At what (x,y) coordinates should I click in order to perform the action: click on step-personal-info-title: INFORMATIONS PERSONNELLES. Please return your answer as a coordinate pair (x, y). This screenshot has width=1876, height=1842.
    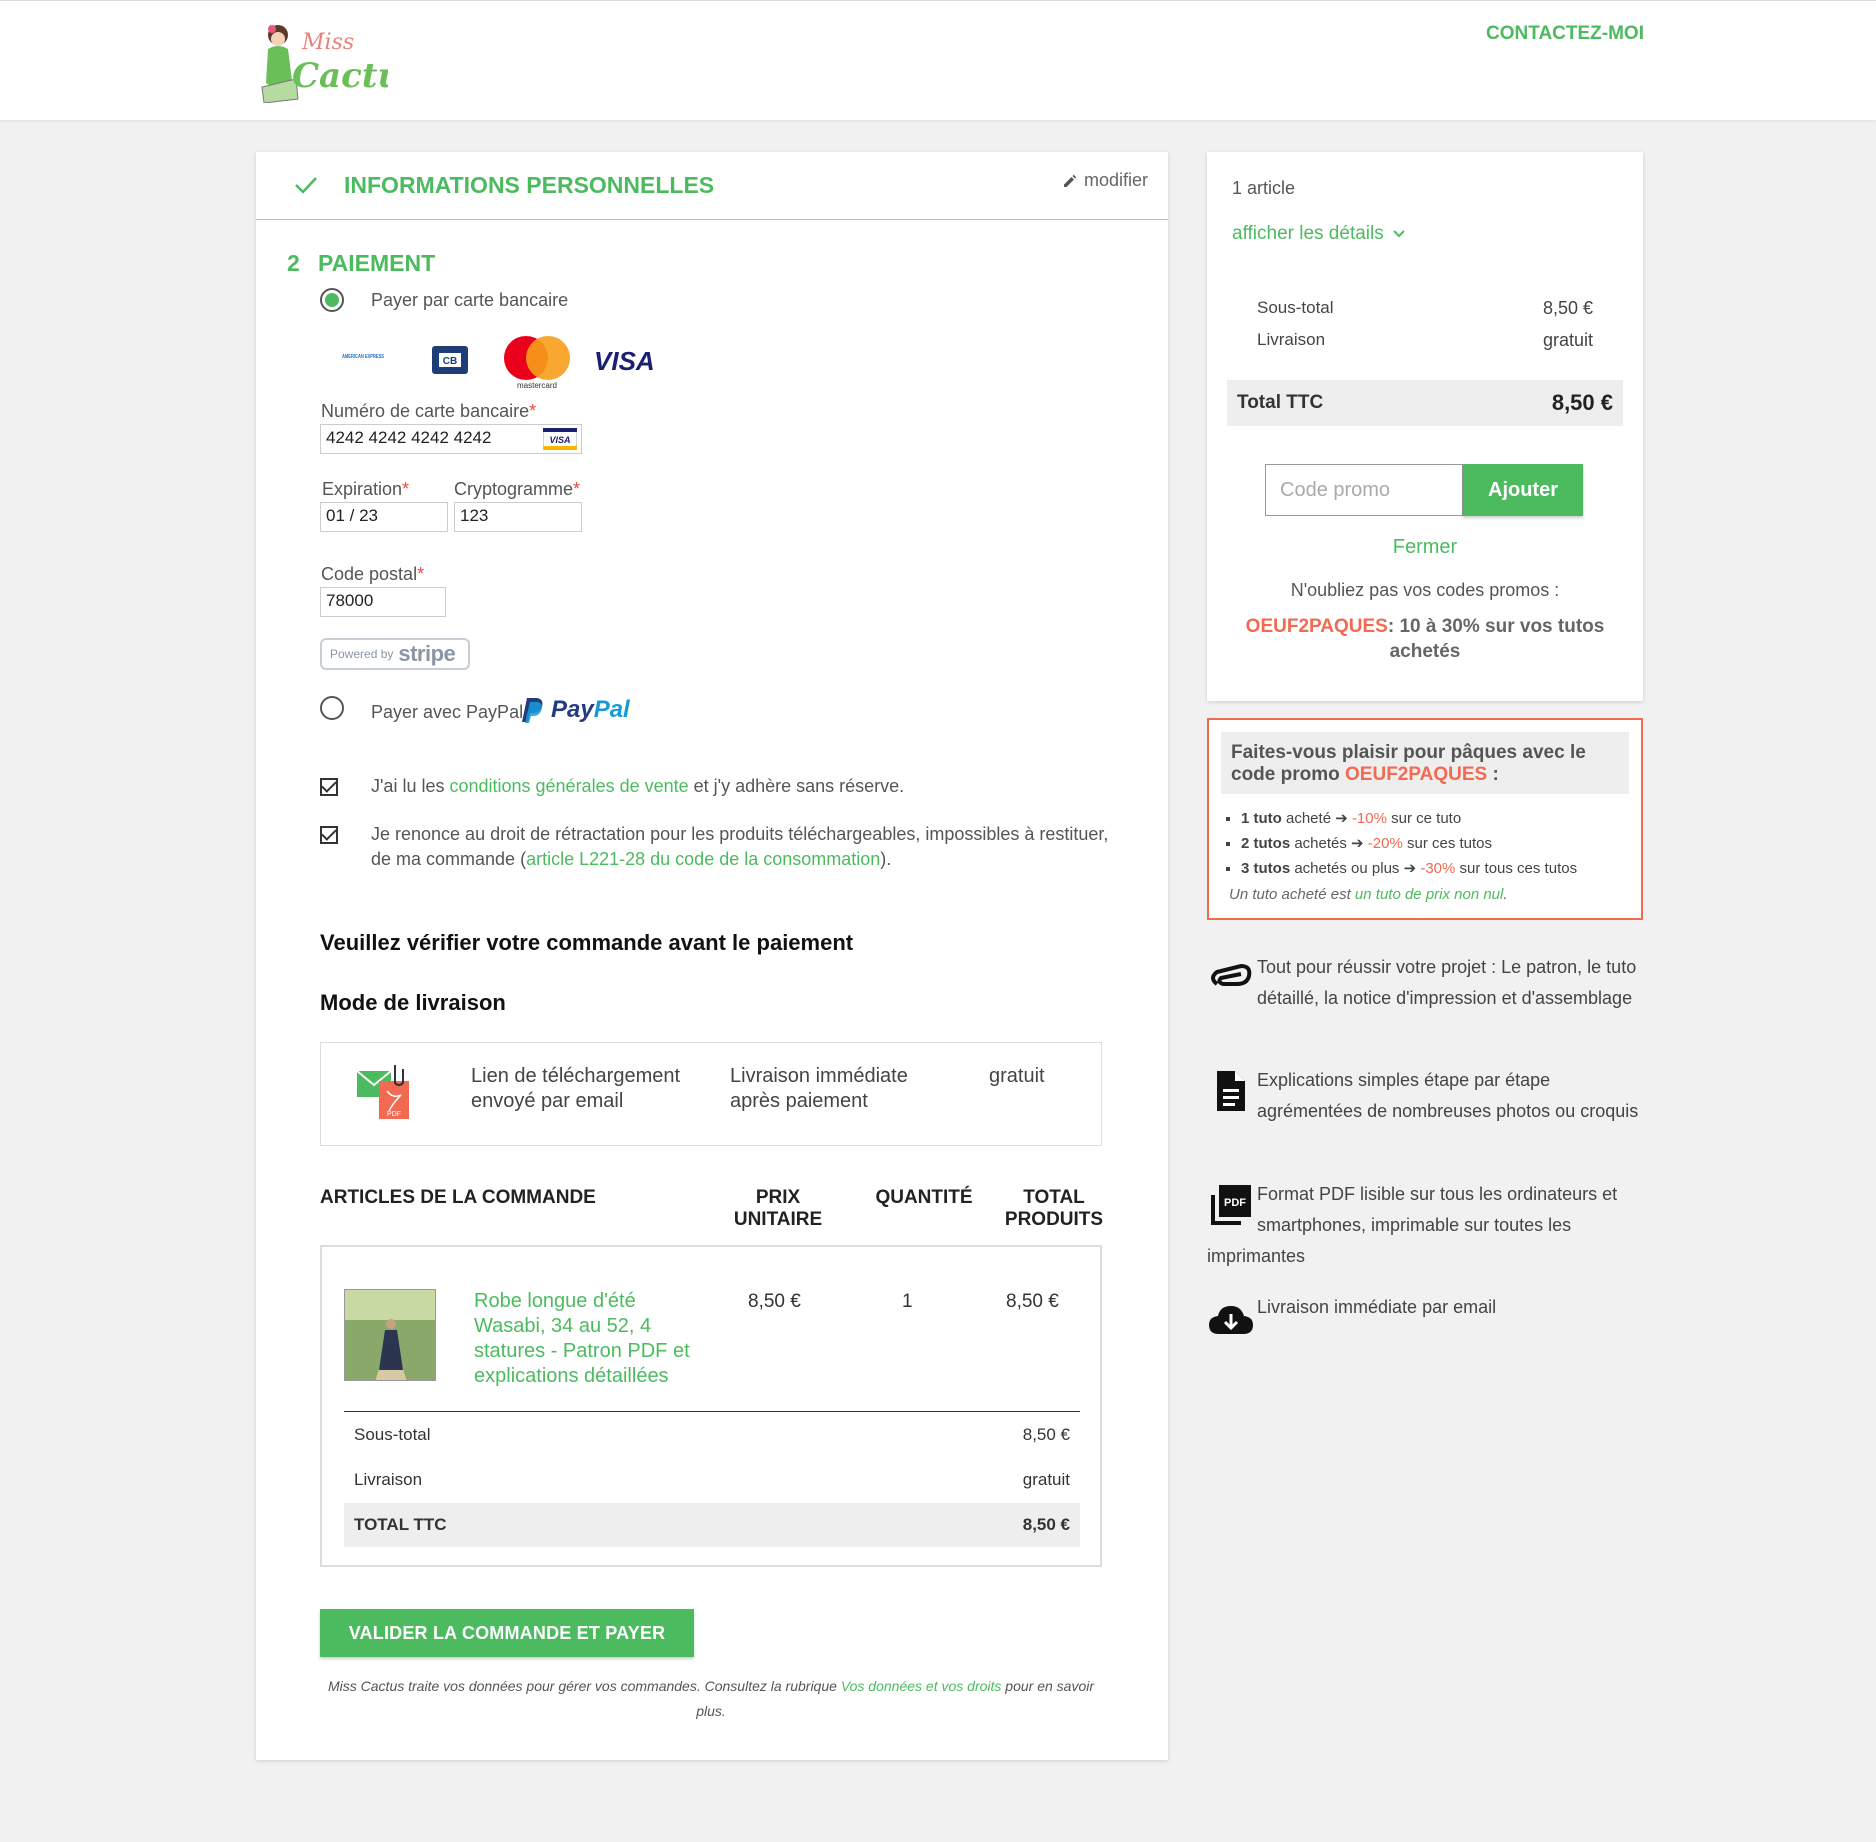
    Looking at the image, I should click on (529, 185).